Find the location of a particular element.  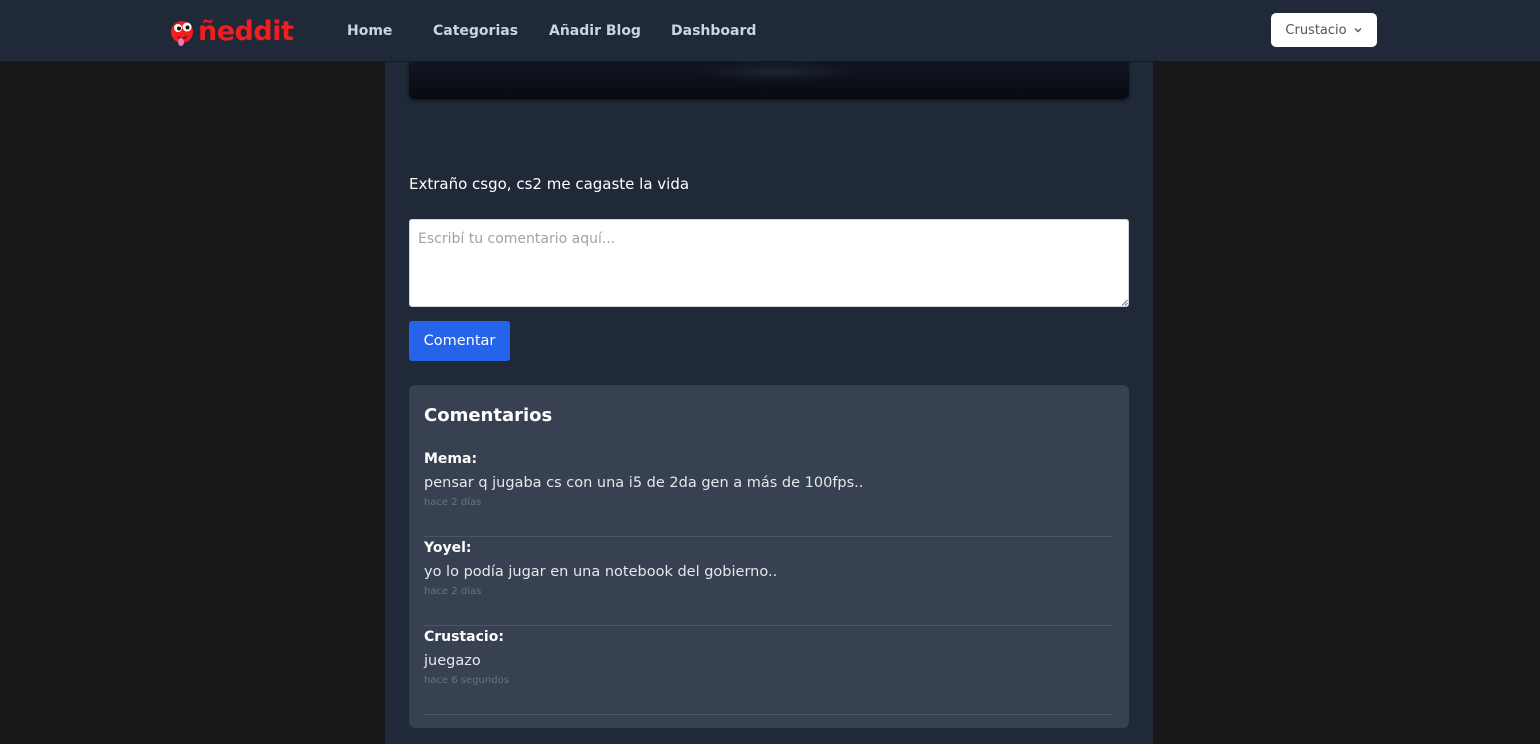

comment-input is located at coordinates (769, 263).